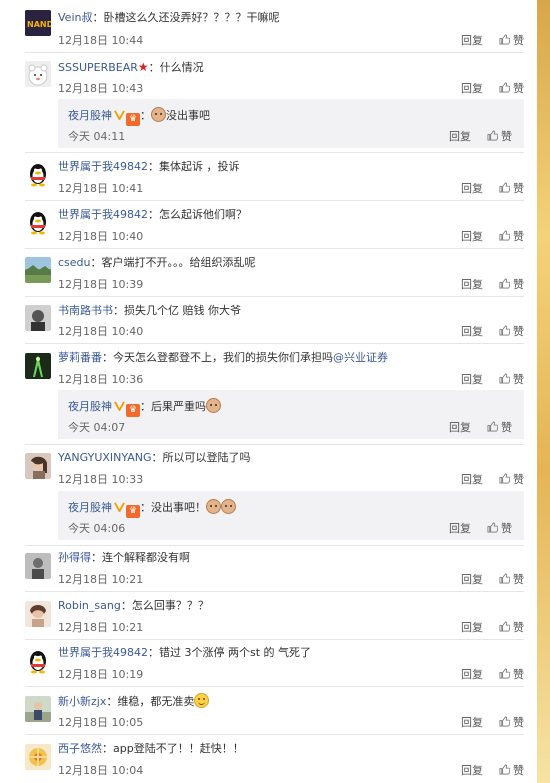  I want to click on mention-link: @兴业证券, so click(360, 357).